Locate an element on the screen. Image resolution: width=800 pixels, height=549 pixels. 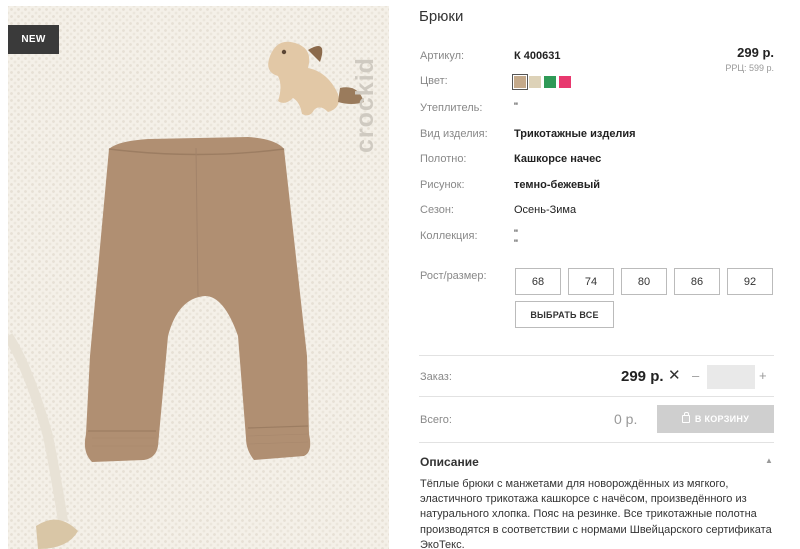
color-swatches is located at coordinates (541, 82).